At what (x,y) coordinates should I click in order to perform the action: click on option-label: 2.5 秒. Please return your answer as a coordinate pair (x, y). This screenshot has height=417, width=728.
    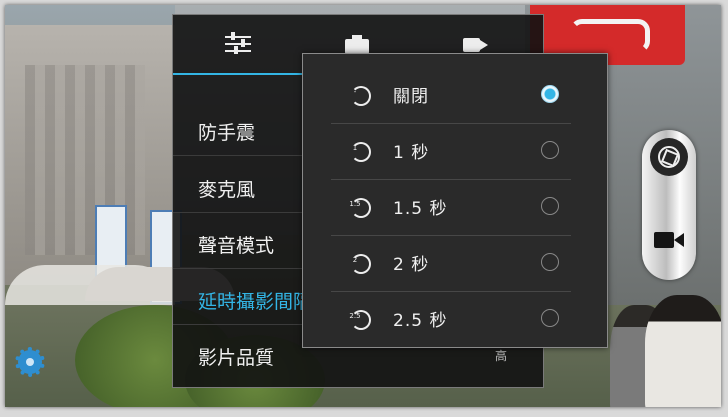
    Looking at the image, I should click on (420, 321).